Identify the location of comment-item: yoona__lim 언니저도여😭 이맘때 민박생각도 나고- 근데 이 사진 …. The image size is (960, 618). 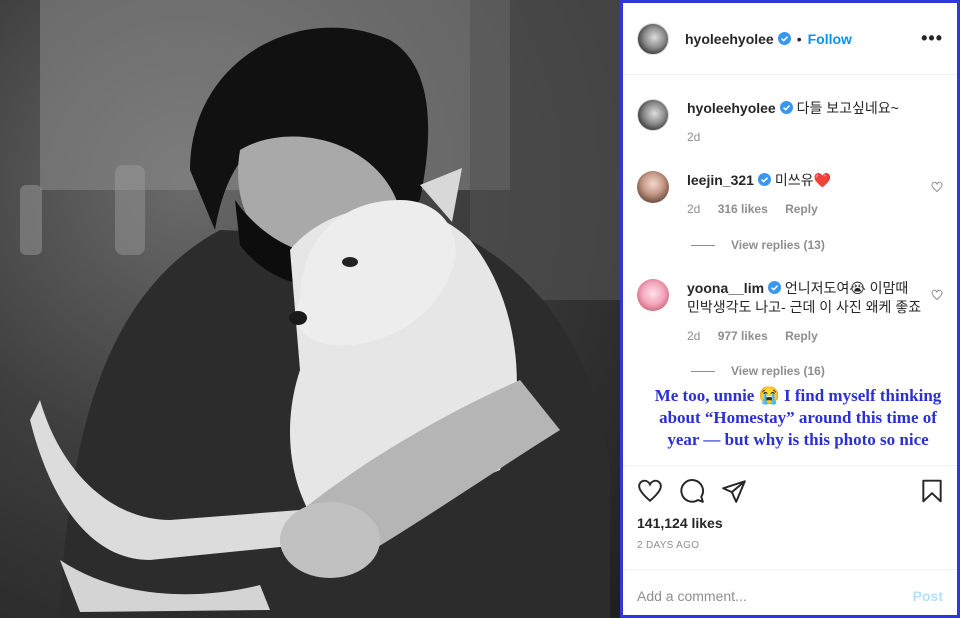
(791, 312).